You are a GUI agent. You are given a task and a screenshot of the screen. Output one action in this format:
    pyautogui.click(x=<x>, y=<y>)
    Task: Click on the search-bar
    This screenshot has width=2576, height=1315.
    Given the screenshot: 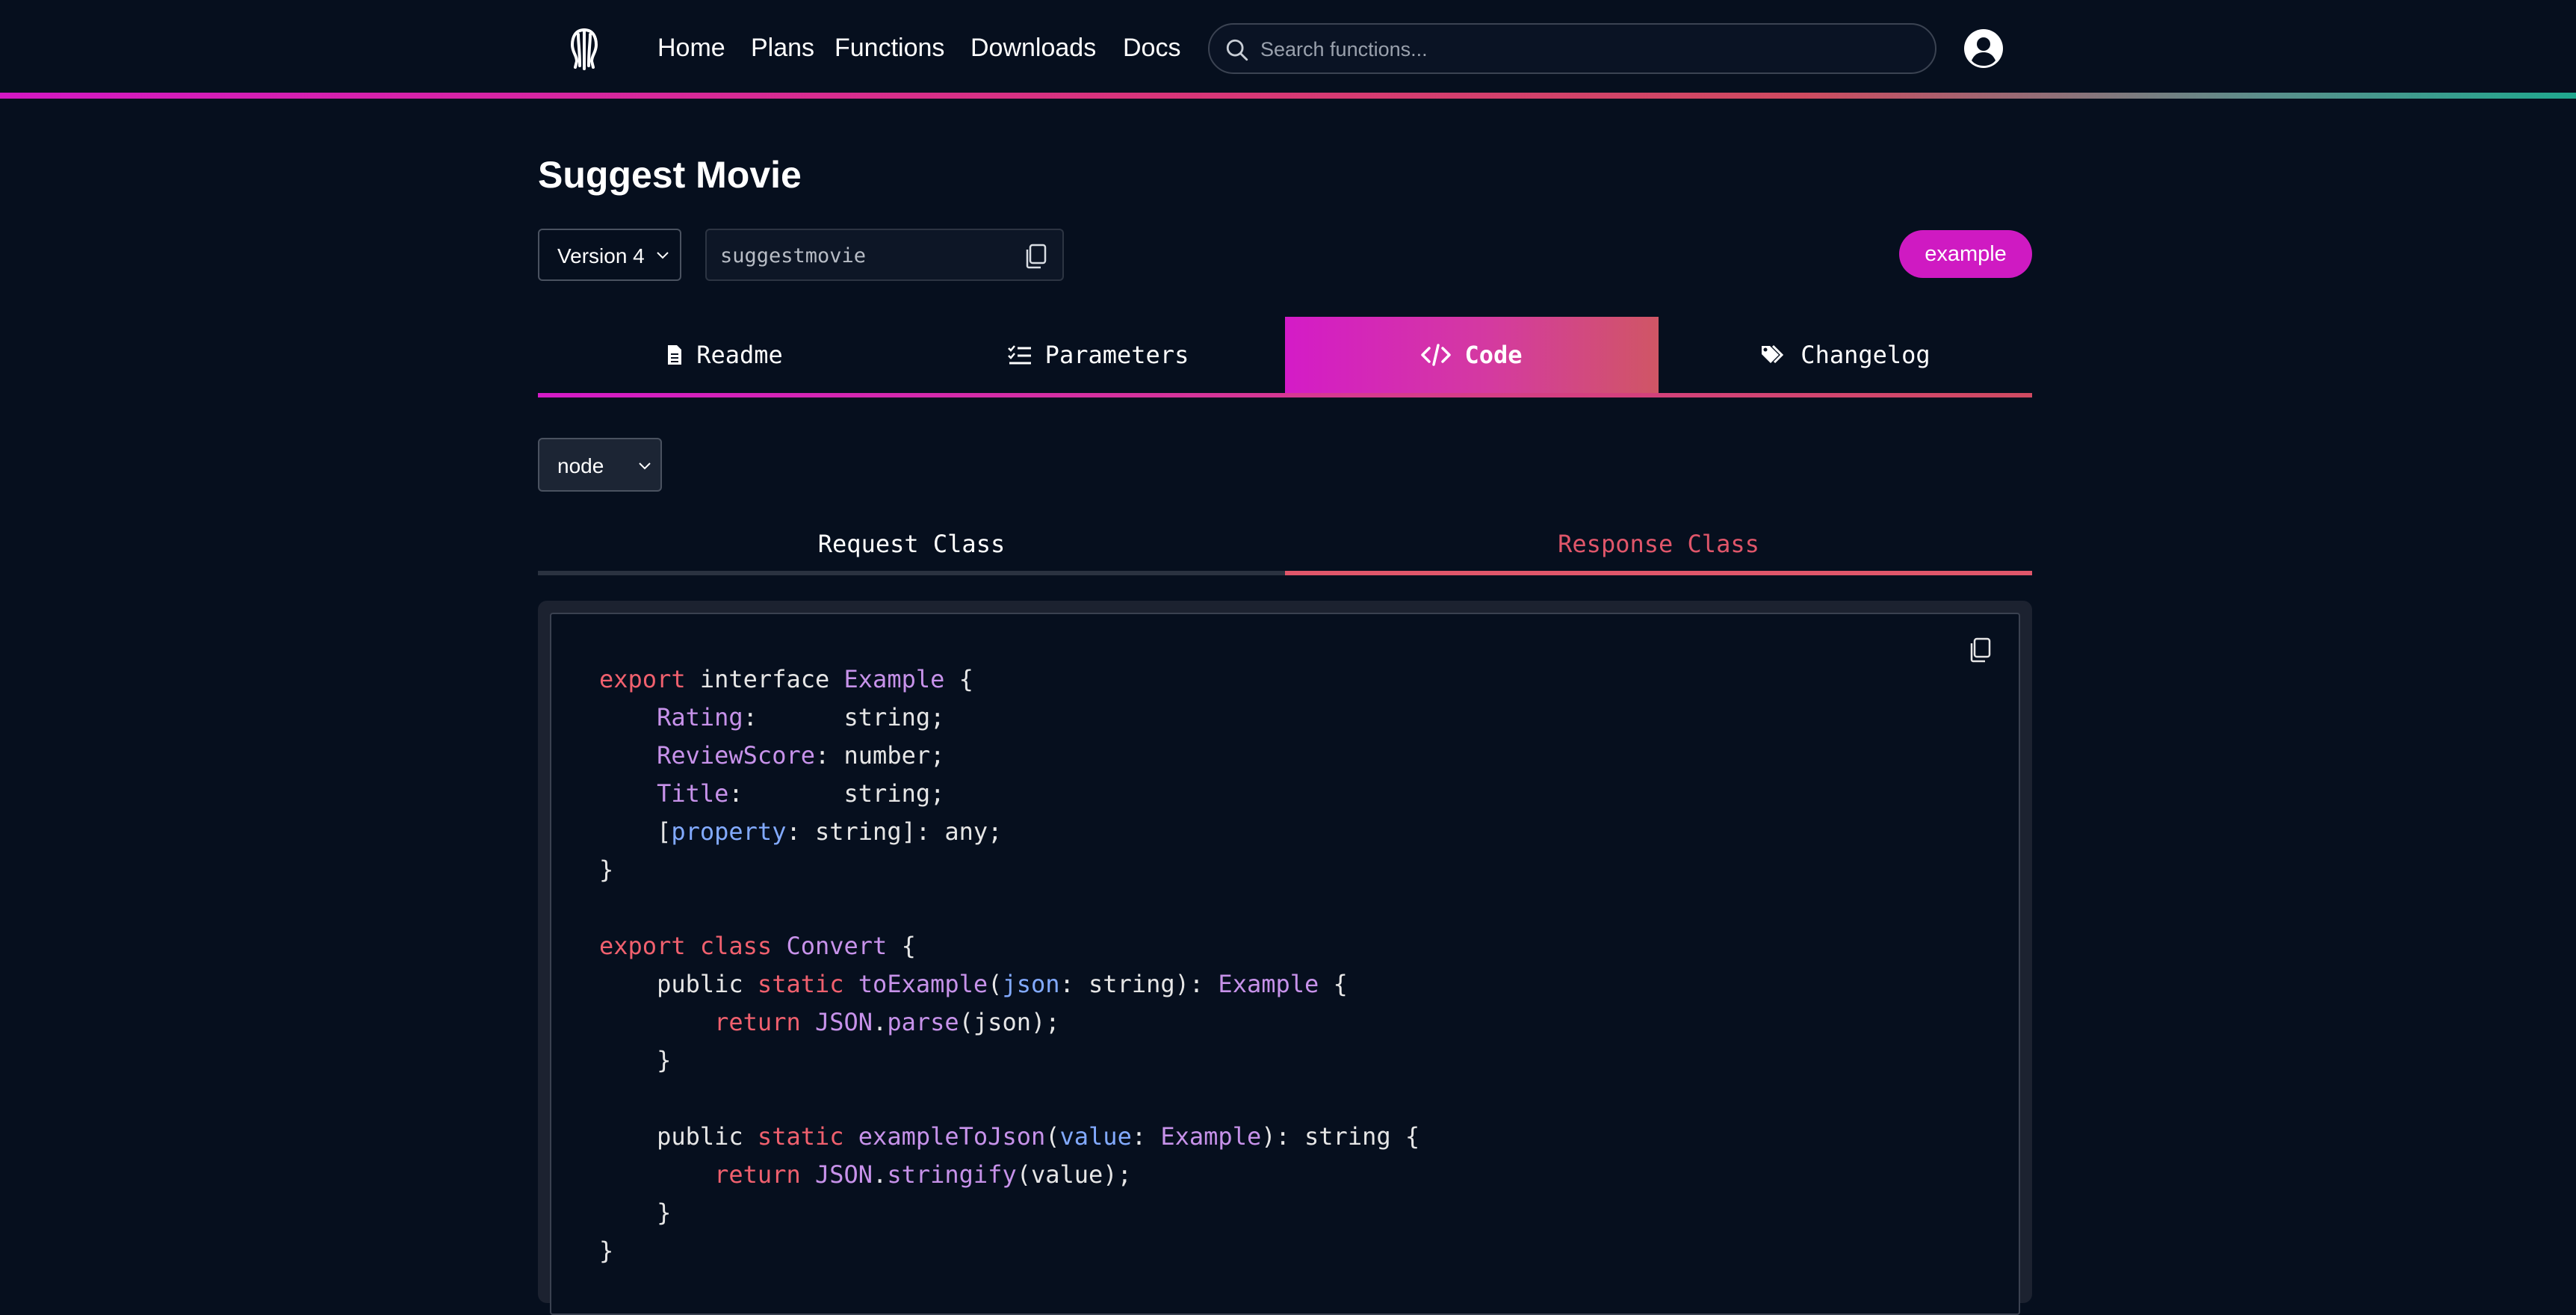 What is the action you would take?
    pyautogui.click(x=1572, y=48)
    